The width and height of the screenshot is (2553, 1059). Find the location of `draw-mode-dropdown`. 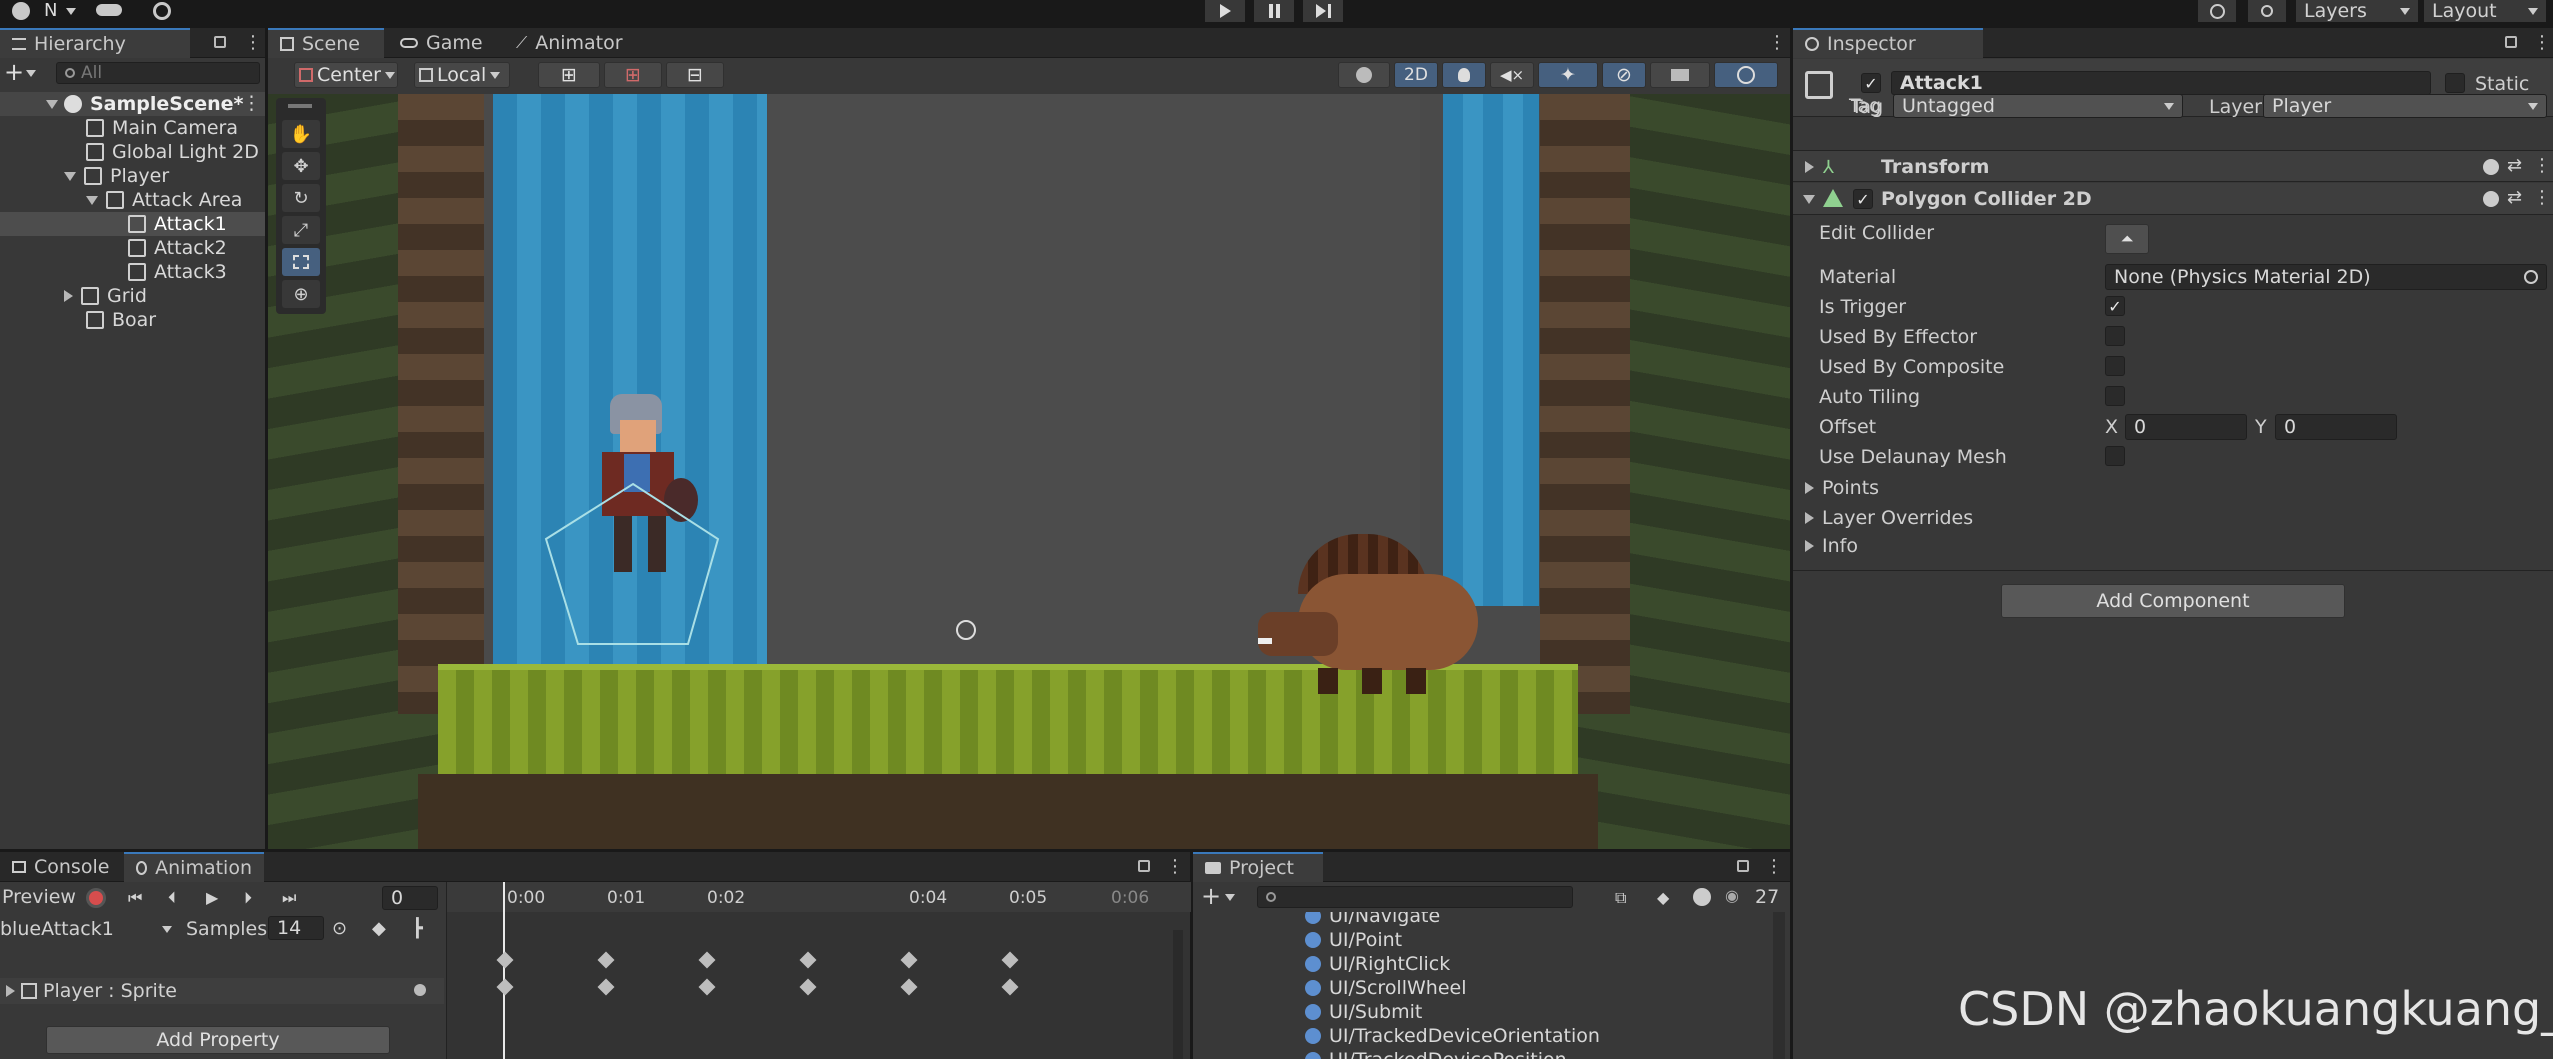

draw-mode-dropdown is located at coordinates (1364, 75).